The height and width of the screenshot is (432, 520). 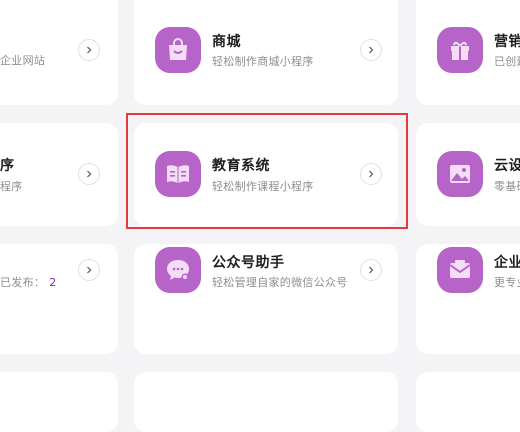 I want to click on card-subtitle: 已发布： 2, so click(x=28, y=282).